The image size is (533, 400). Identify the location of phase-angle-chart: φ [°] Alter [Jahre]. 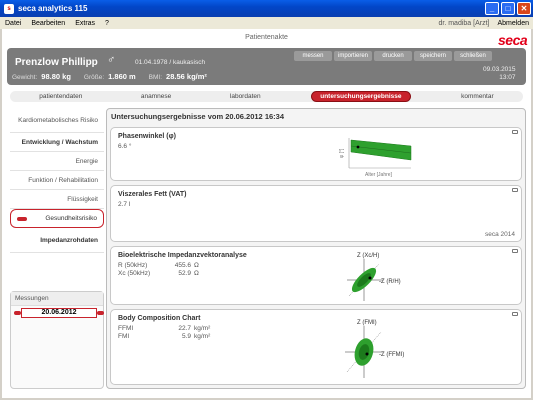
(375, 158).